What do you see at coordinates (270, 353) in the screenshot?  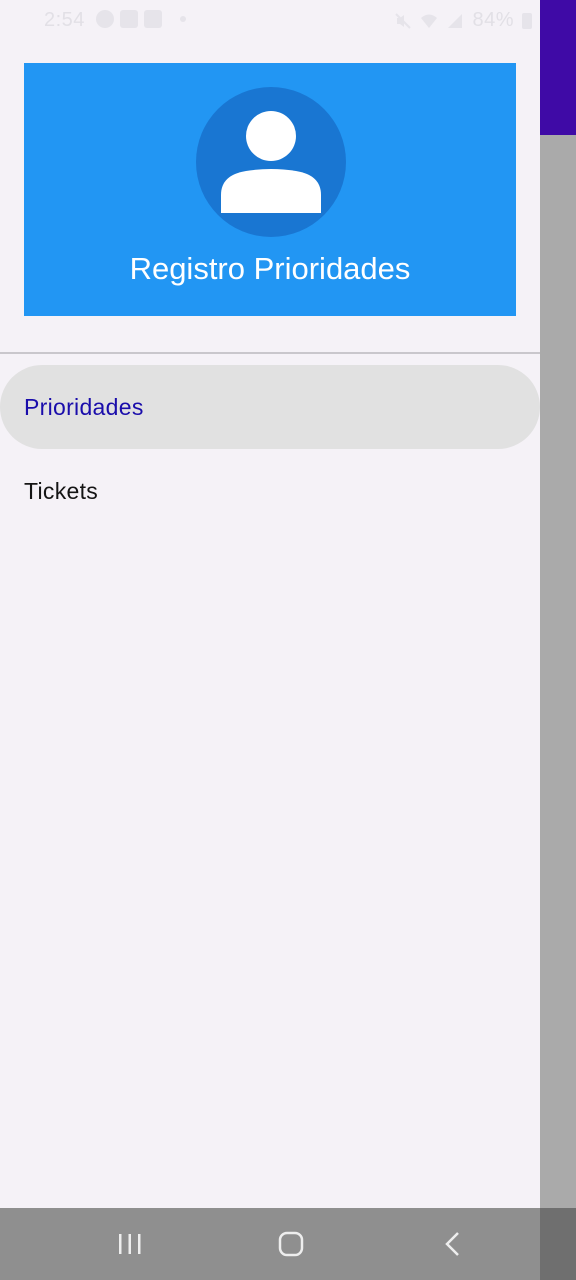 I see `divider` at bounding box center [270, 353].